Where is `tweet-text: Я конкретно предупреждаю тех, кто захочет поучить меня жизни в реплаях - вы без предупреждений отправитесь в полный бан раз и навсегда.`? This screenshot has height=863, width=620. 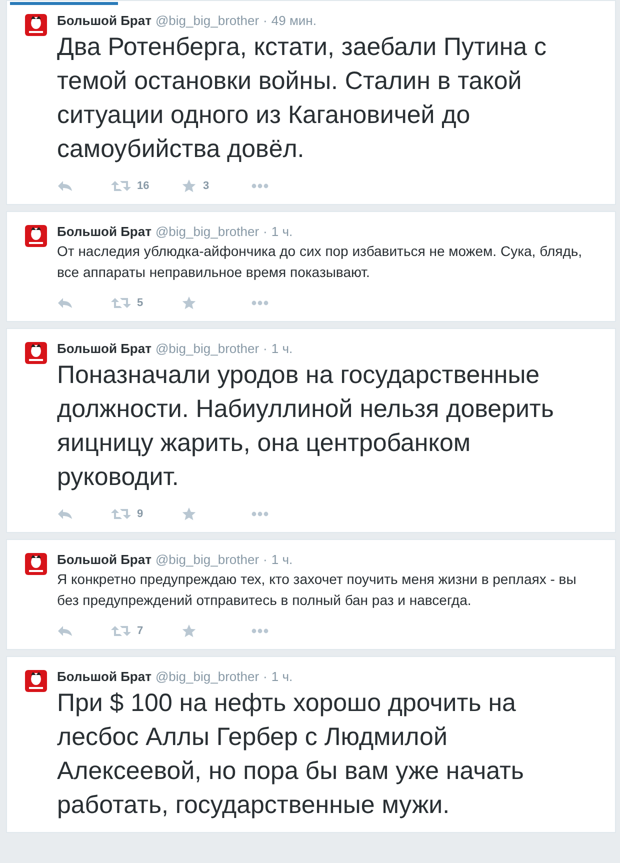
tweet-text: Я конкретно предупреждаю тех, кто захочет поучить меня жизни в реплаях - вы без предупреждений отправитесь в полный бан раз и навсегда. is located at coordinates (317, 590).